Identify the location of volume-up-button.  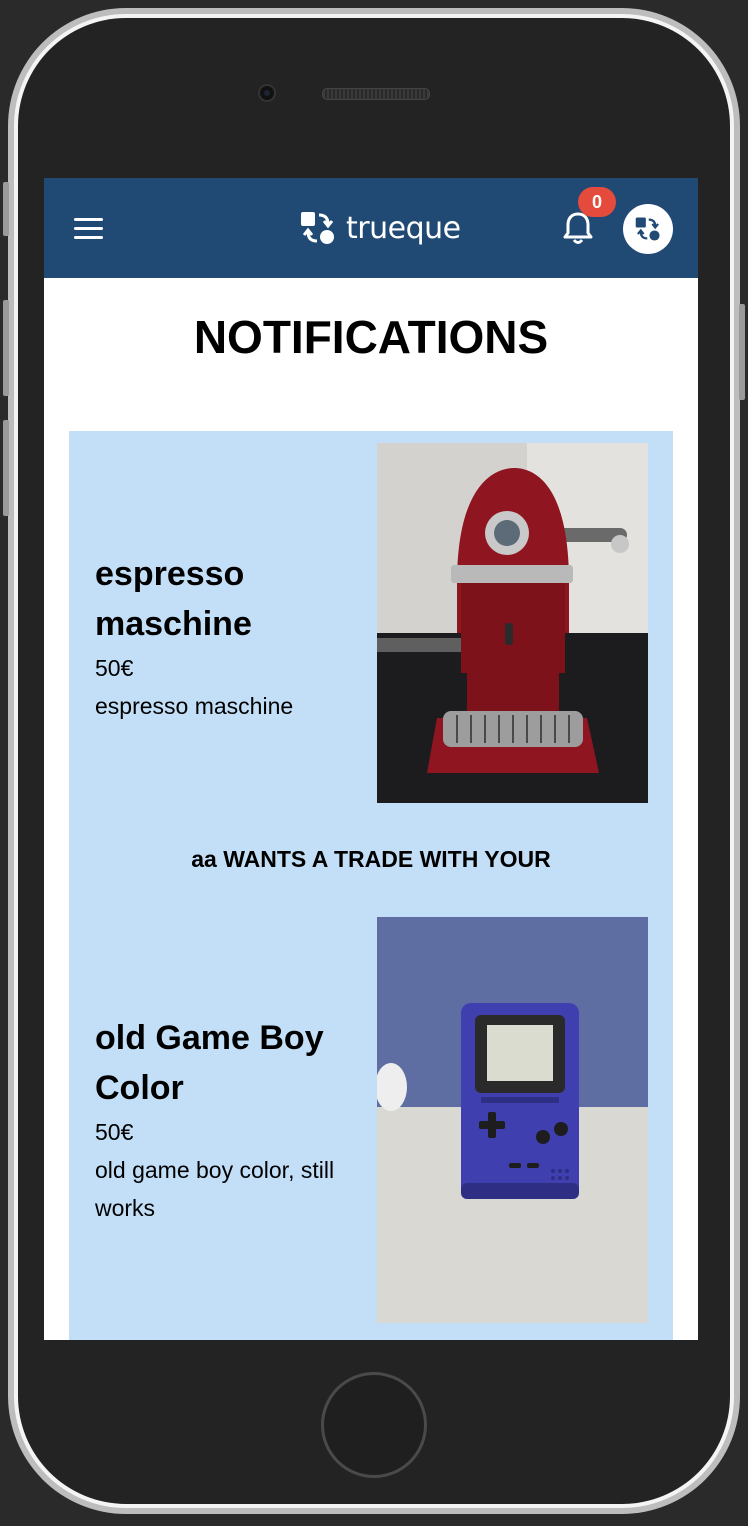
(6, 348).